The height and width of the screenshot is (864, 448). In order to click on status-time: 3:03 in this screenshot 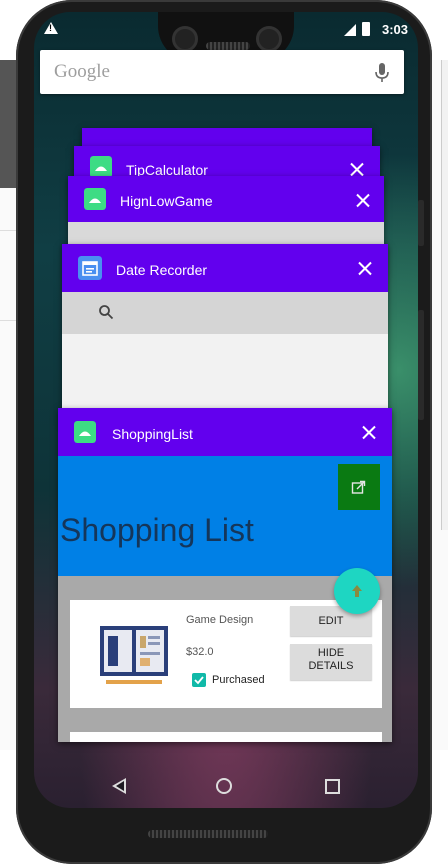, I will do `click(394, 29)`.